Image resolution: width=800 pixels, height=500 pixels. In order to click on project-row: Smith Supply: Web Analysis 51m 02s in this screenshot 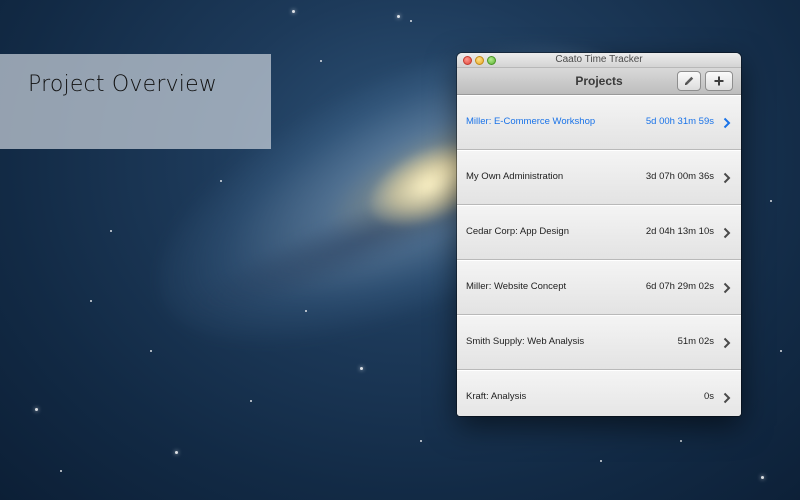, I will do `click(599, 342)`.